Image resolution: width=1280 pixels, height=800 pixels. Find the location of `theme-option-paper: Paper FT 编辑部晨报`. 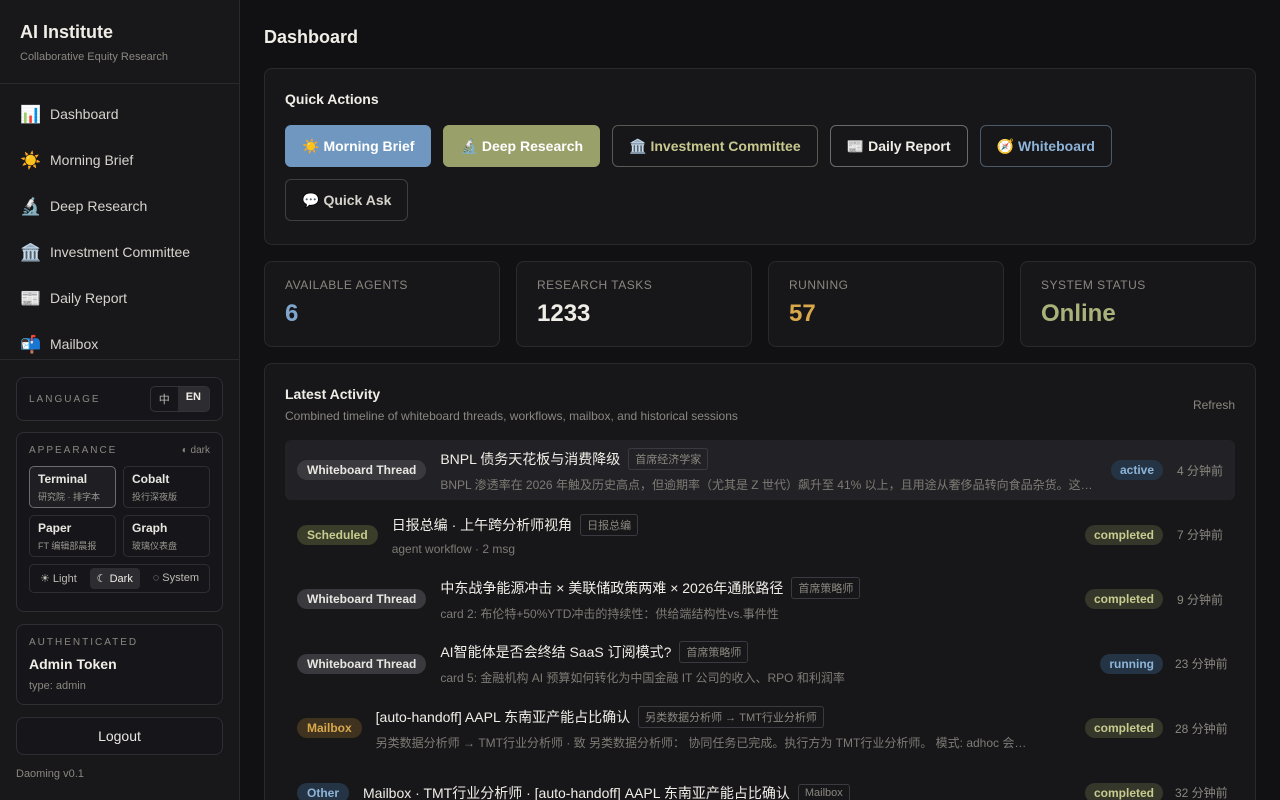

theme-option-paper: Paper FT 编辑部晨报 is located at coordinates (72, 536).